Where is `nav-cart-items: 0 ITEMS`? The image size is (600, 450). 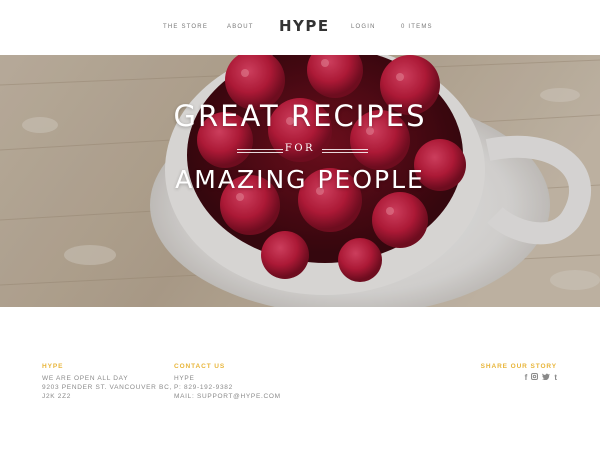 nav-cart-items: 0 ITEMS is located at coordinates (417, 27).